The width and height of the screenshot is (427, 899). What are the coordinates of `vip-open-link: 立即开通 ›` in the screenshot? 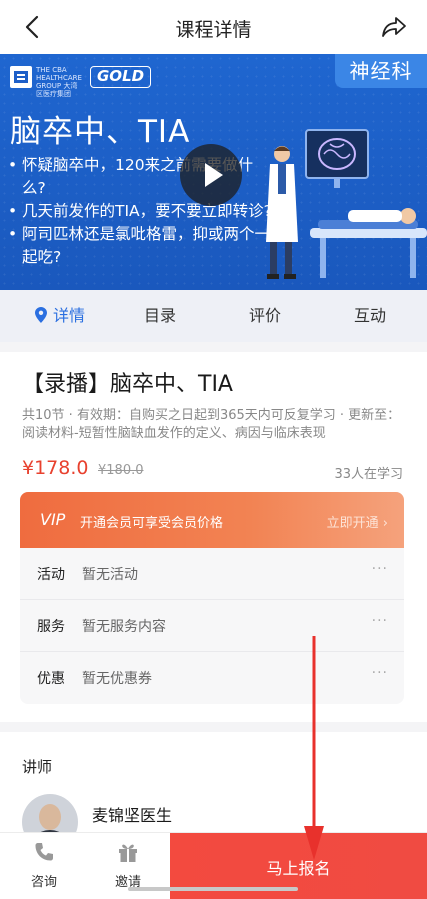 It's located at (357, 521).